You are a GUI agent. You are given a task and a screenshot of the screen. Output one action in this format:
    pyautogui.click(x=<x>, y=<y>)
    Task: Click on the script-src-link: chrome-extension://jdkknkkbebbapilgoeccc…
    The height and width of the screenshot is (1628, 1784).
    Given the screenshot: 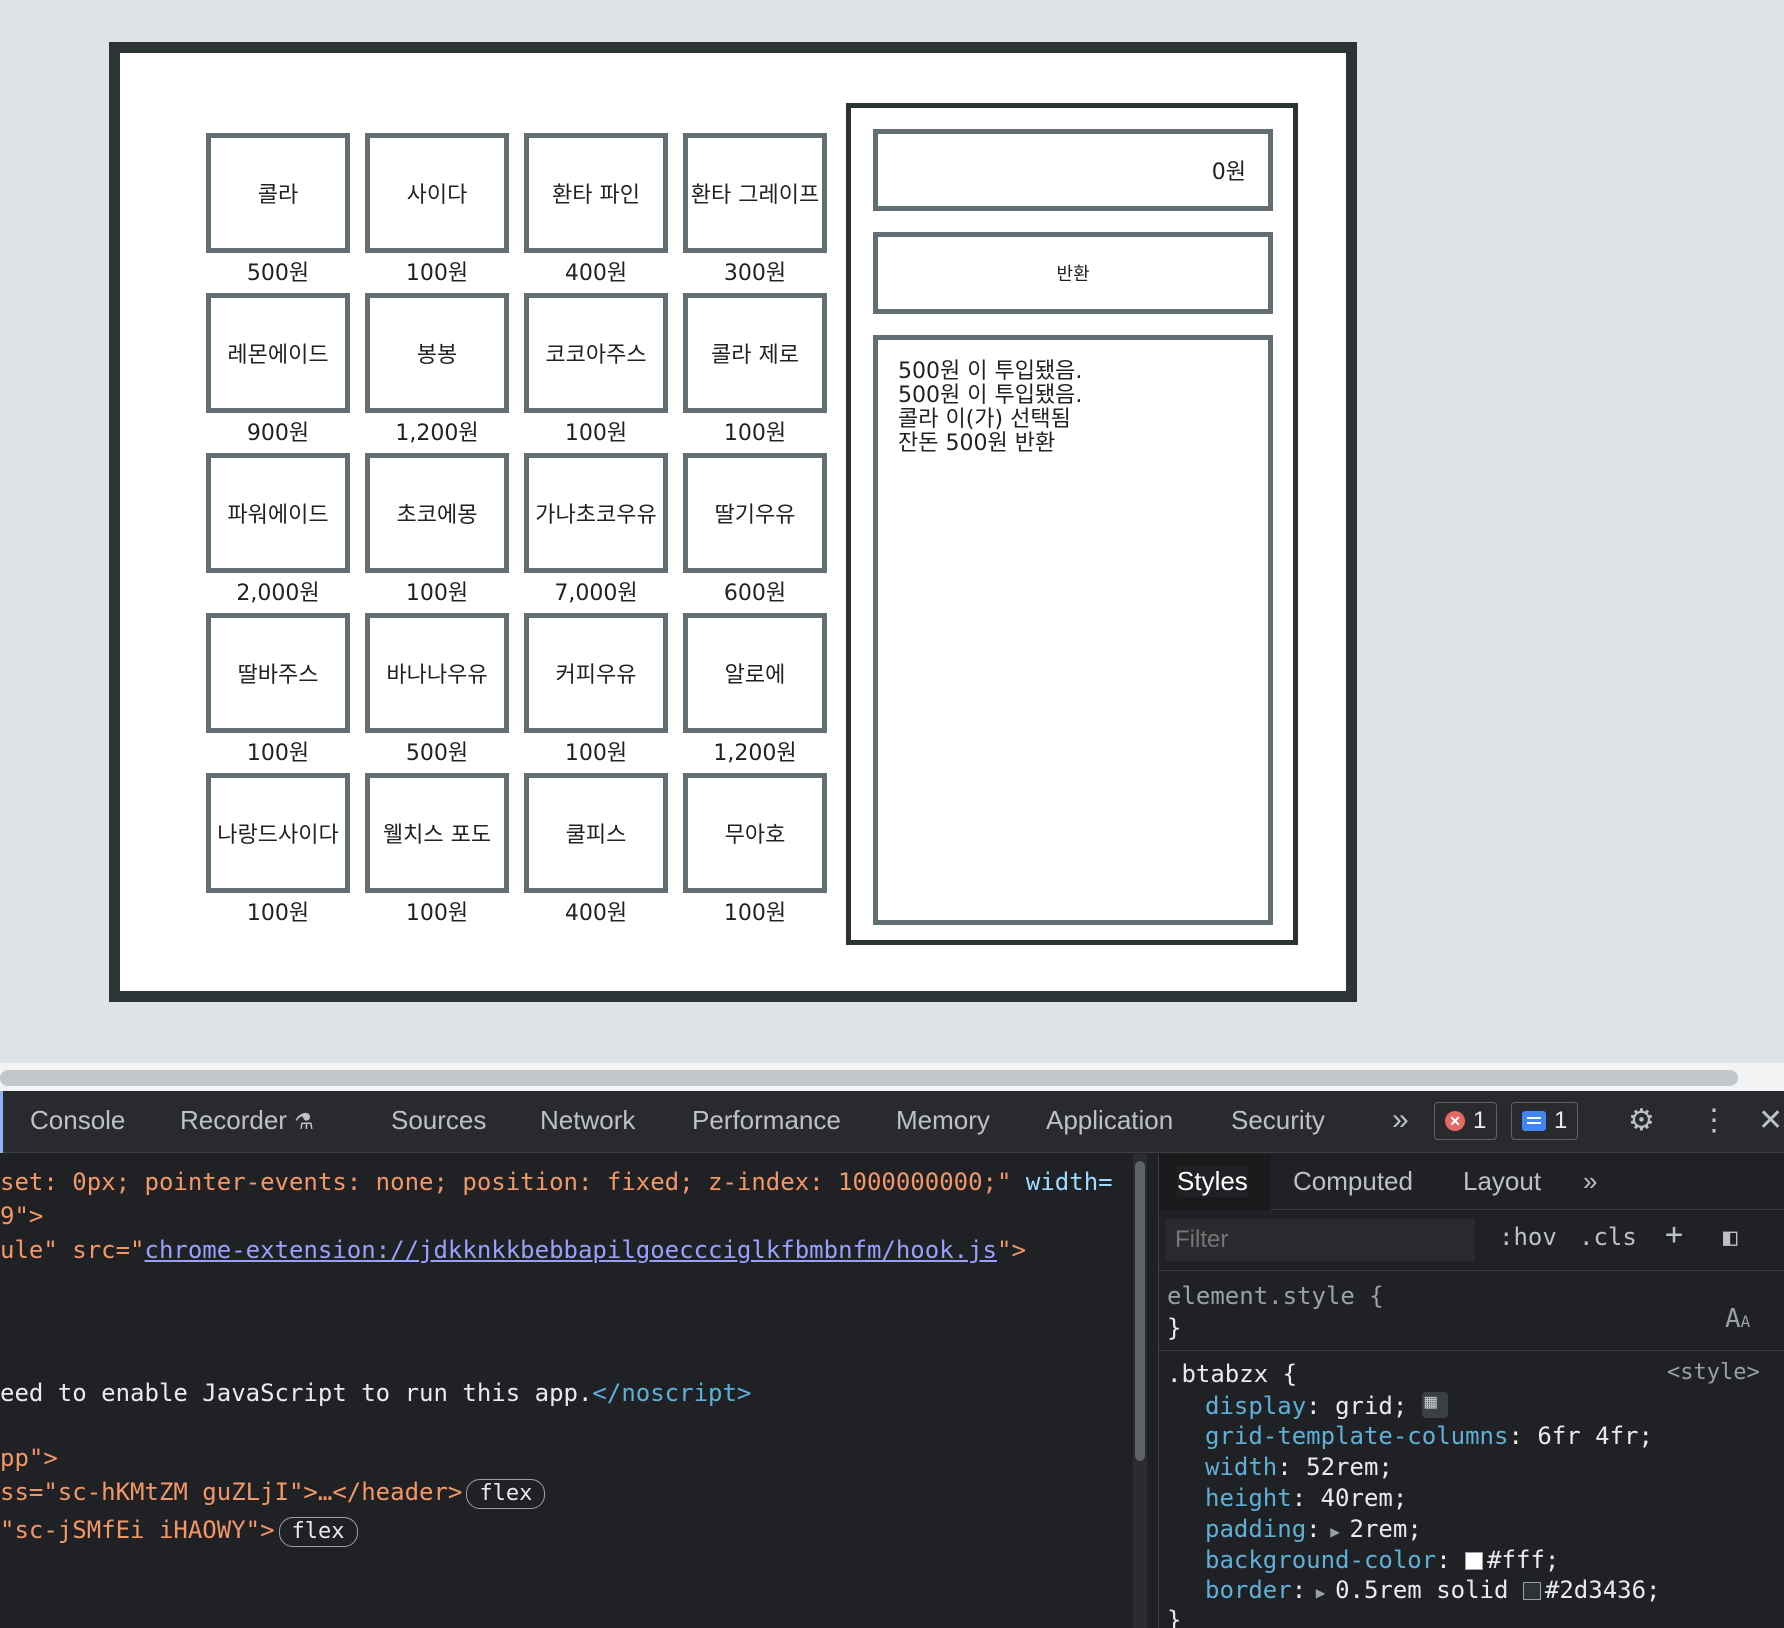 What is the action you would take?
    pyautogui.click(x=571, y=1250)
    